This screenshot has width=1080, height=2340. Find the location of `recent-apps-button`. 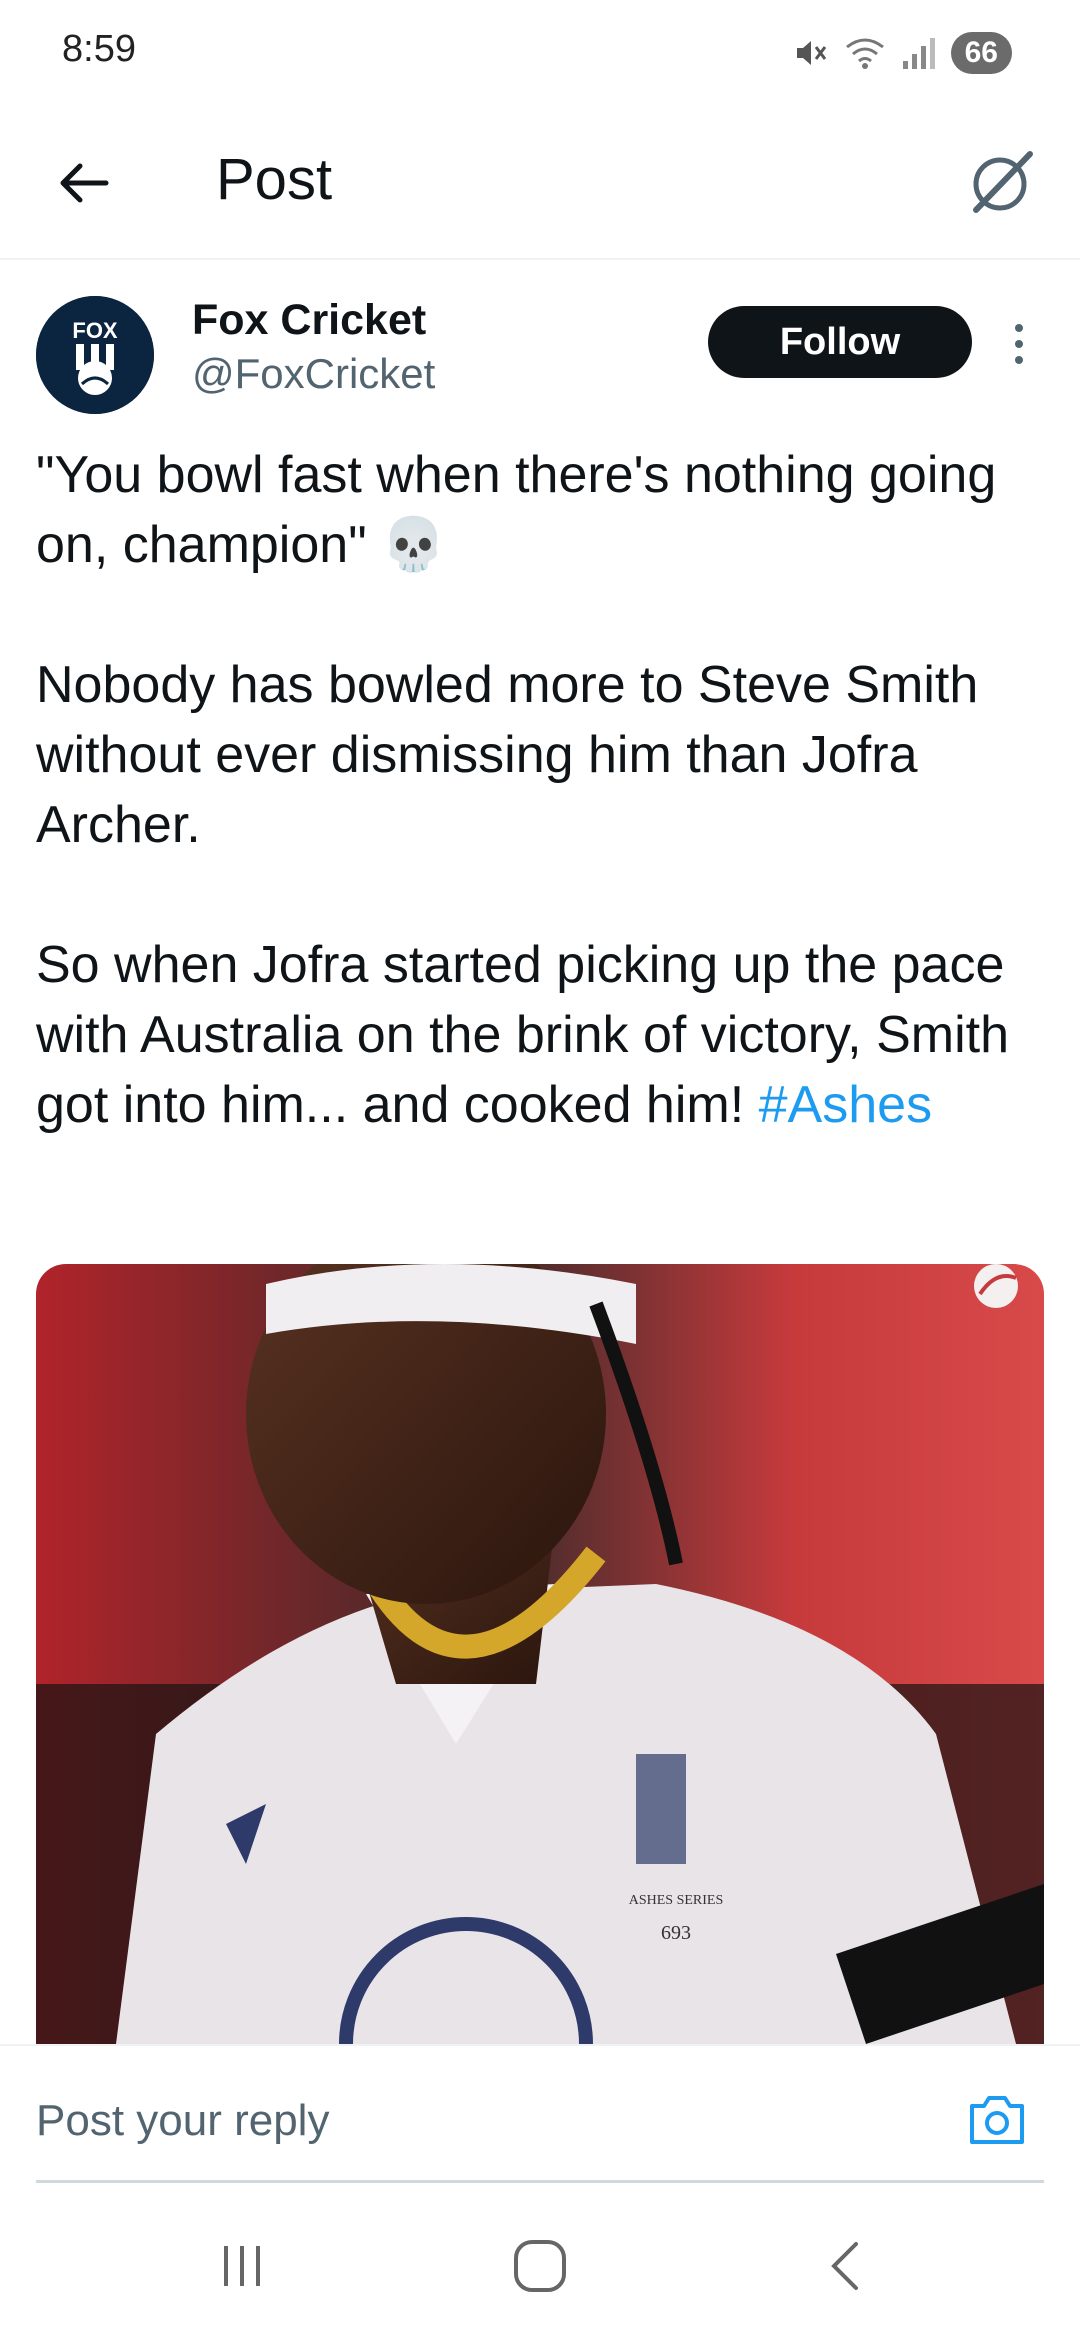

recent-apps-button is located at coordinates (242, 2266).